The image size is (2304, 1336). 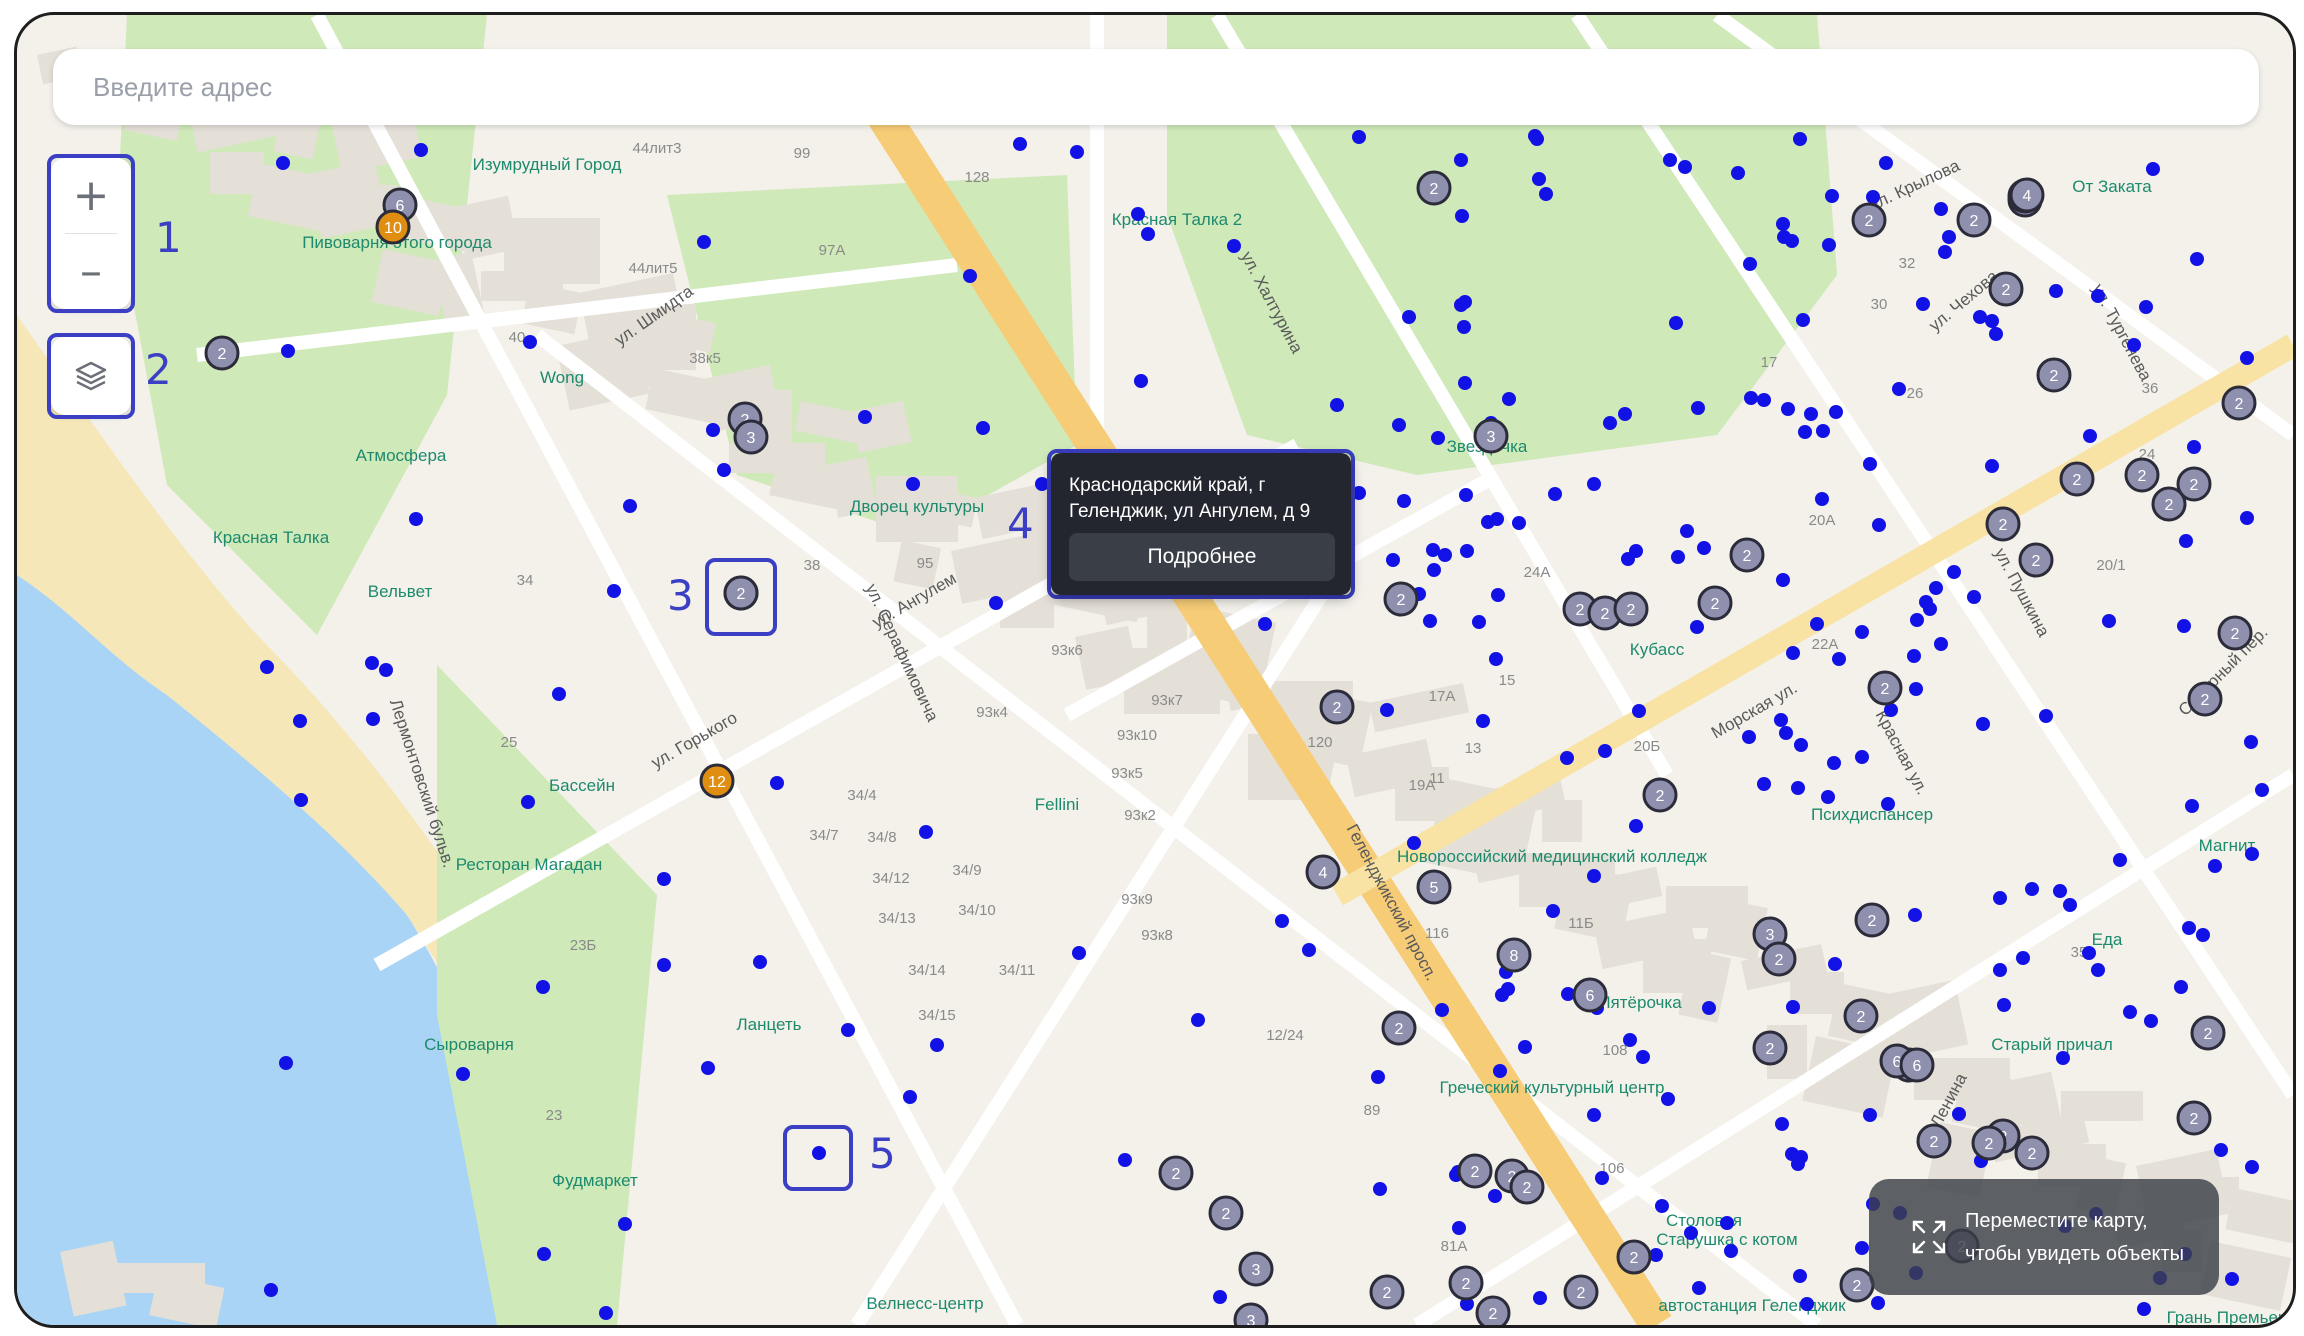 I want to click on orange-cluster-badge: 12, so click(x=717, y=781).